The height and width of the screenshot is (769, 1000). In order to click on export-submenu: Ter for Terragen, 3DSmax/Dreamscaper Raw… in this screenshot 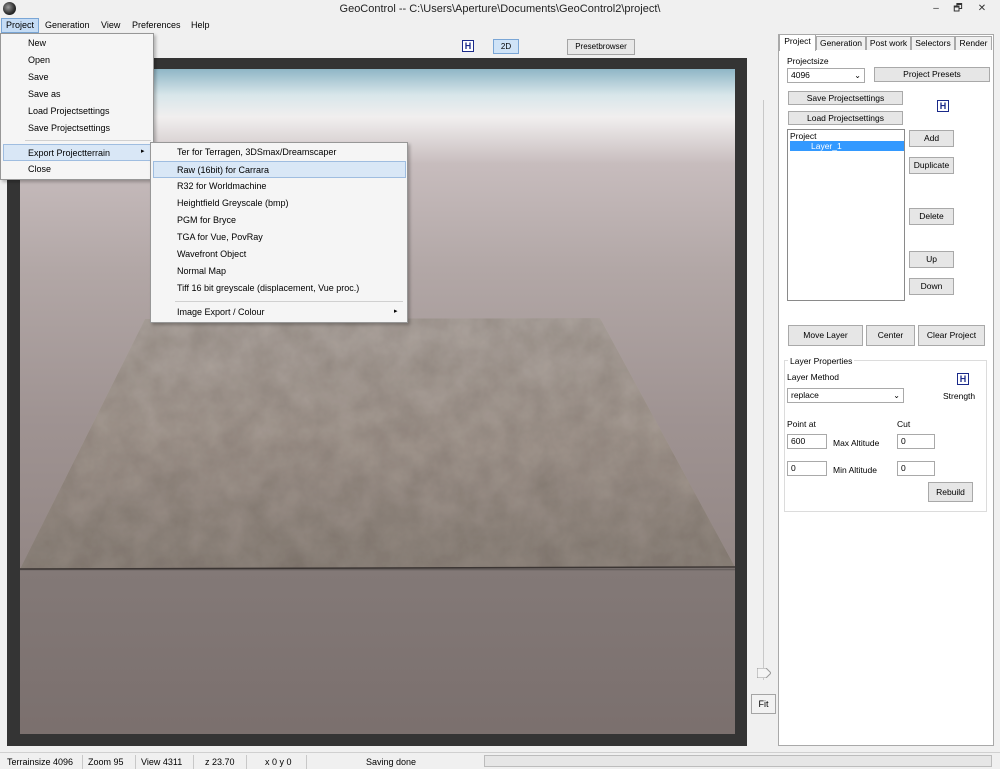, I will do `click(279, 232)`.